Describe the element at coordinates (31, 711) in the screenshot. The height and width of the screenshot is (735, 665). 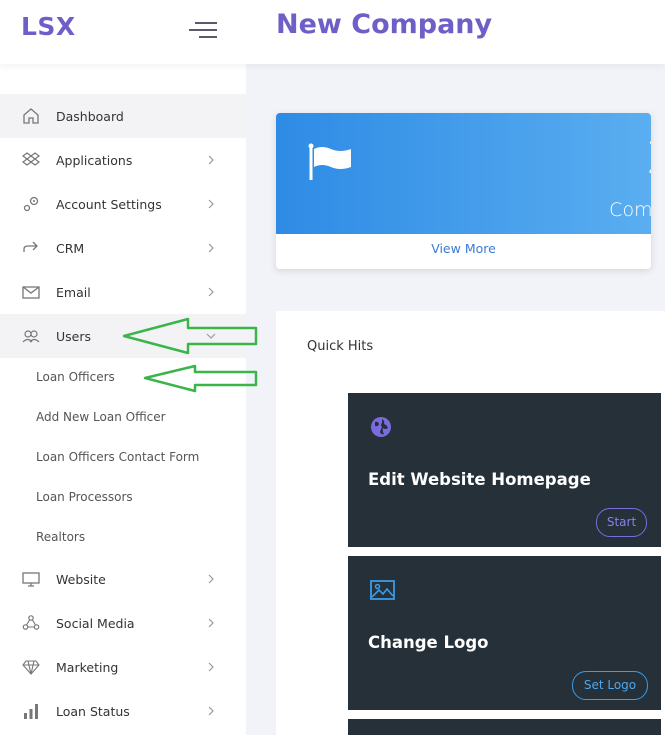
I see `bar-chart-icon` at that location.